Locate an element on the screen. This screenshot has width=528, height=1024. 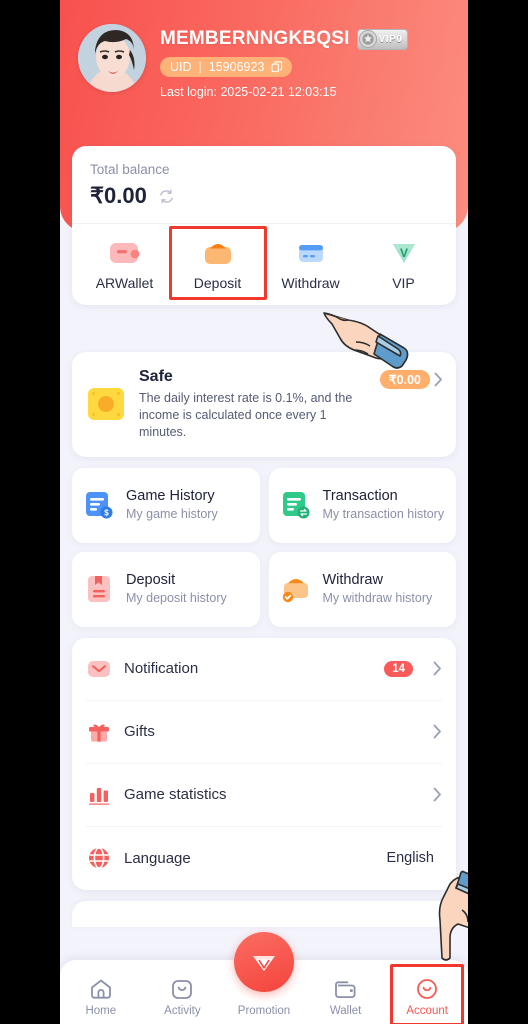
card-subtitle: My deposit history is located at coordinates (176, 598).